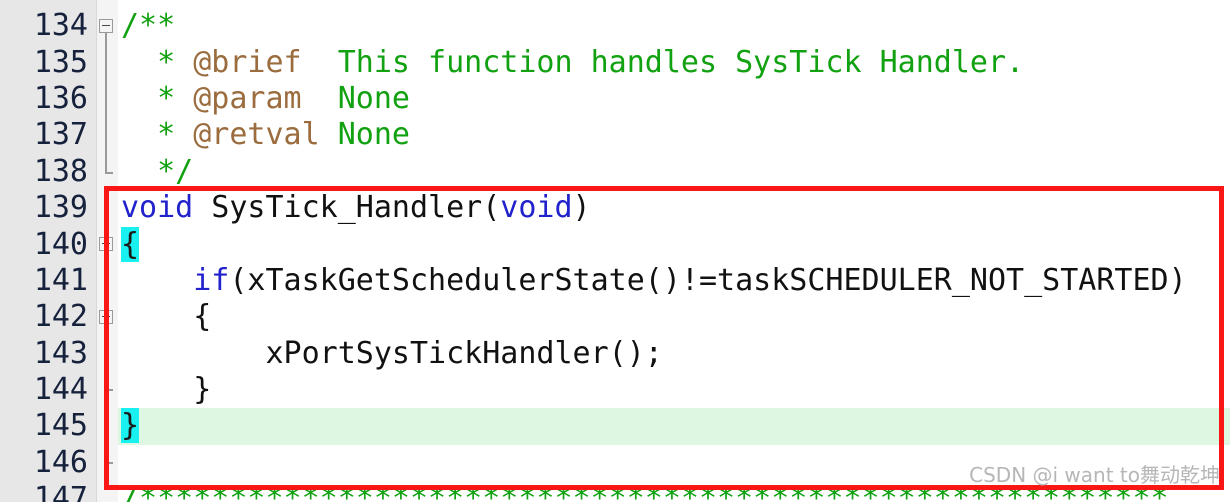 This screenshot has width=1230, height=502. I want to click on fold-guide-line-end, so click(109, 163).